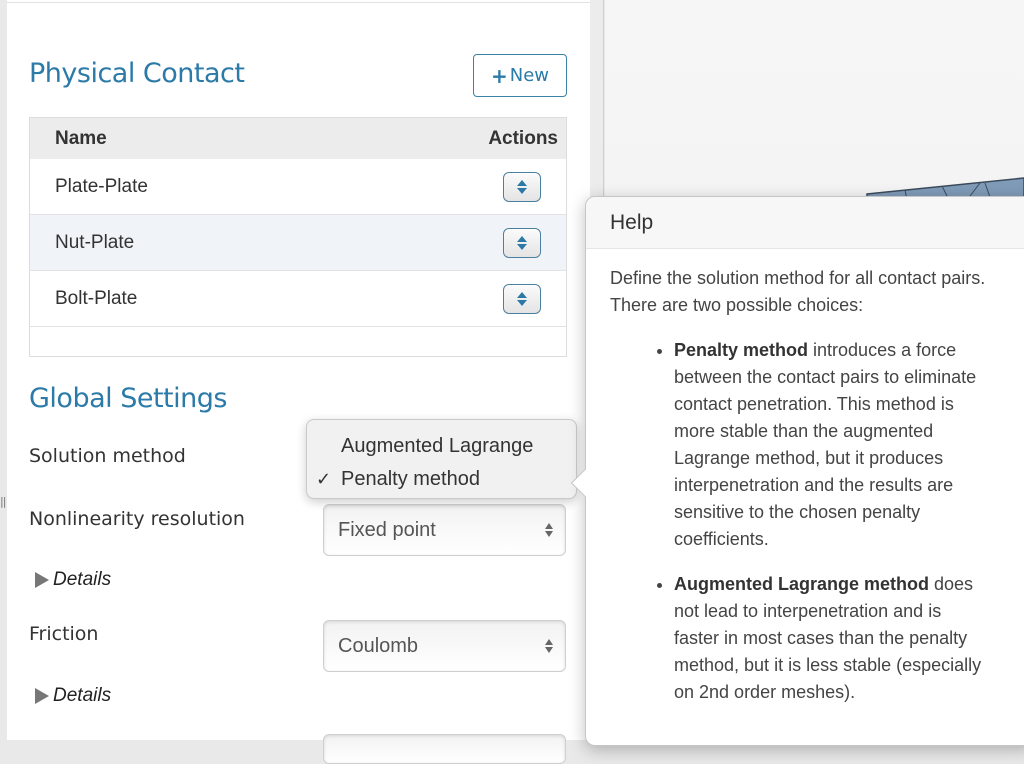 The height and width of the screenshot is (764, 1024). I want to click on contact-name: Plate-Plate, so click(101, 186).